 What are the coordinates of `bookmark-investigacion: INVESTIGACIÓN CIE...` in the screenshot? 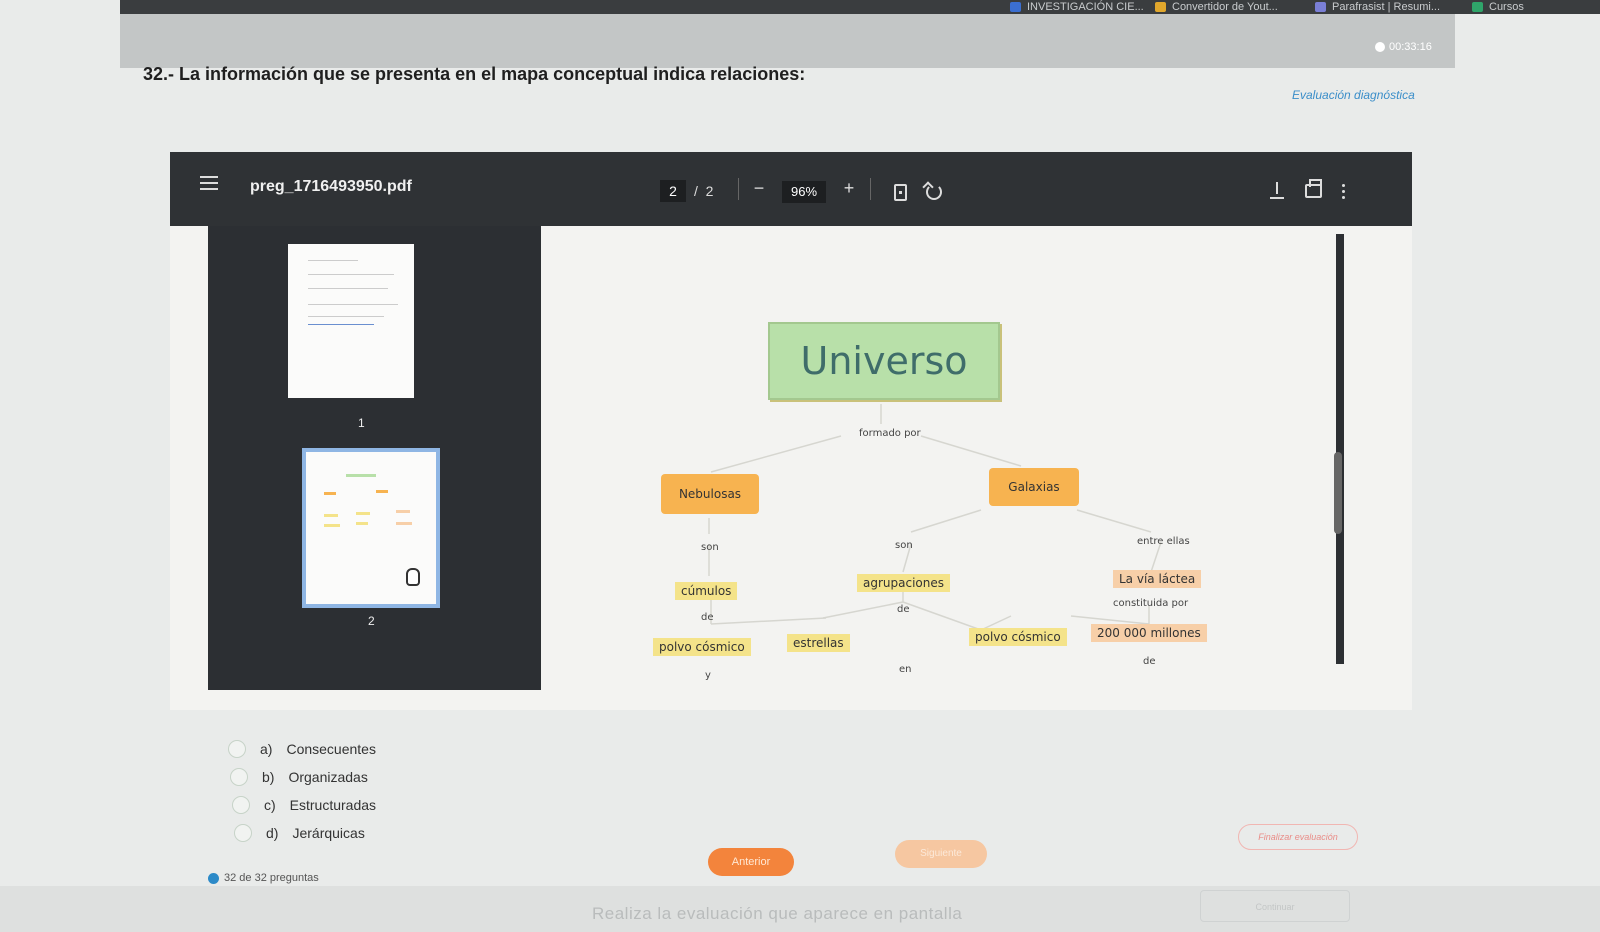 It's located at (1077, 7).